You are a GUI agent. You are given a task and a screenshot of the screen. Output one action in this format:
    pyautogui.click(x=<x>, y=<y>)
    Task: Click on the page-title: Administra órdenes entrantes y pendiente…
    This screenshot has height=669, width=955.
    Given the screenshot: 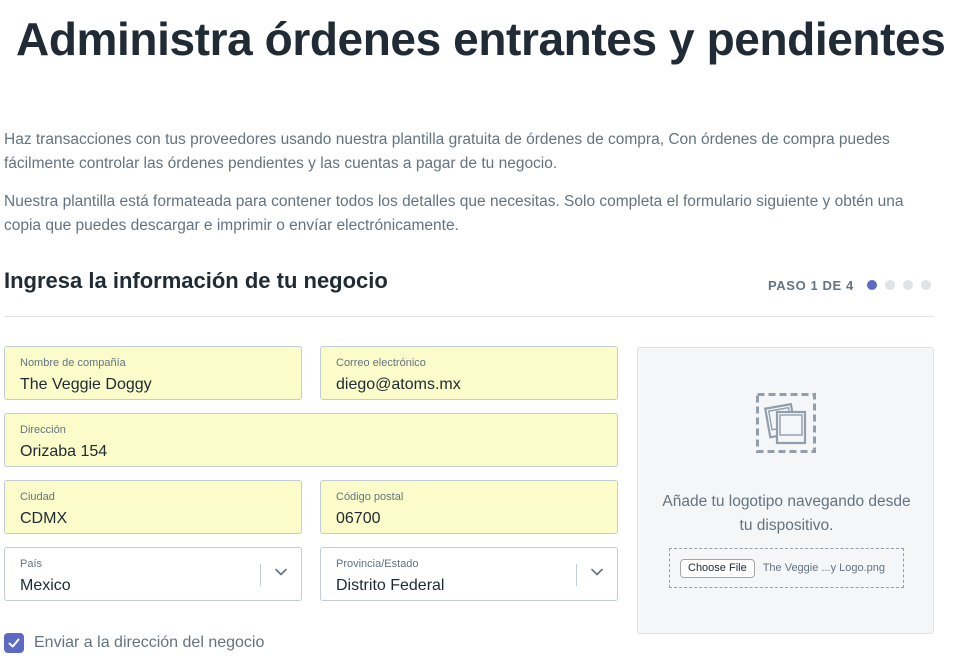 What is the action you would take?
    pyautogui.click(x=481, y=39)
    